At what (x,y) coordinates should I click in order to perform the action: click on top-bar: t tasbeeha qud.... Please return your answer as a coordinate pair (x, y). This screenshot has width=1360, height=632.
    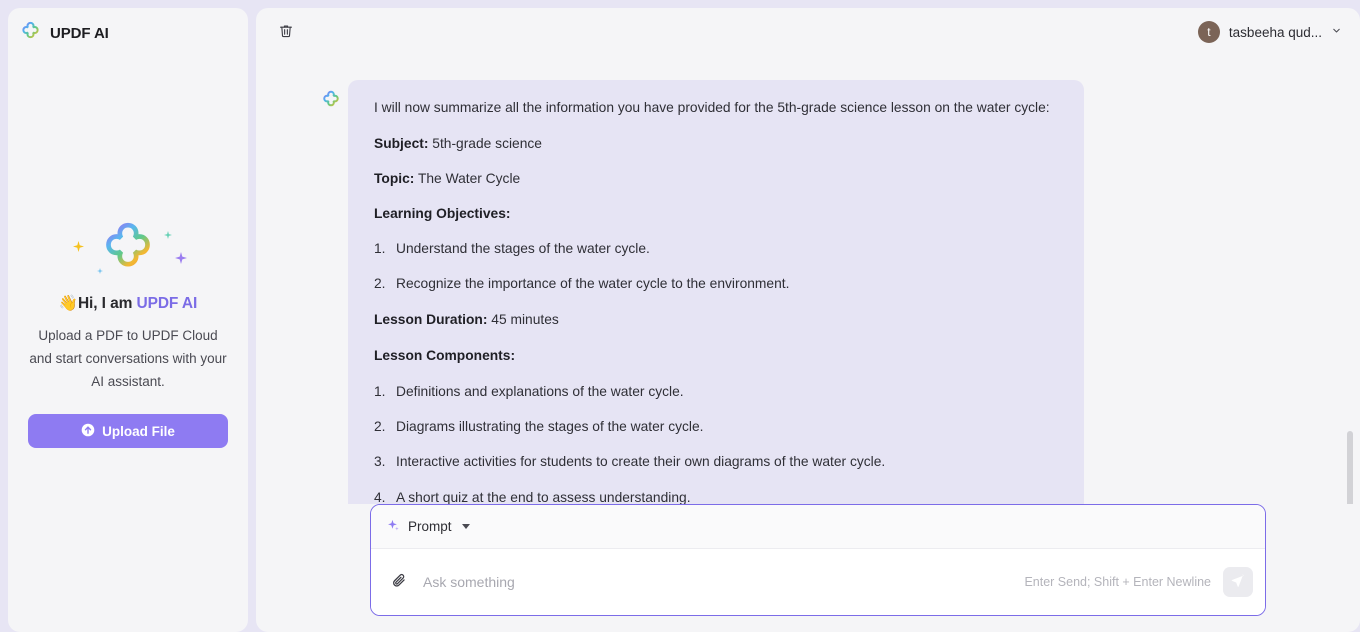
    Looking at the image, I should click on (808, 32).